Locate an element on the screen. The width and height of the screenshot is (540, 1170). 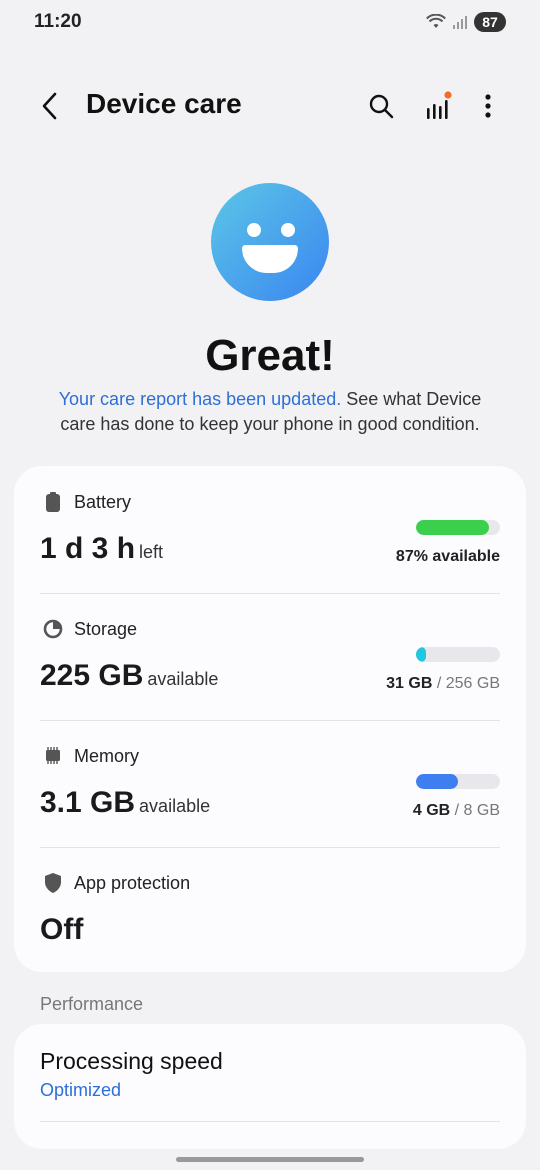
memory-unit: available is located at coordinates (175, 806).